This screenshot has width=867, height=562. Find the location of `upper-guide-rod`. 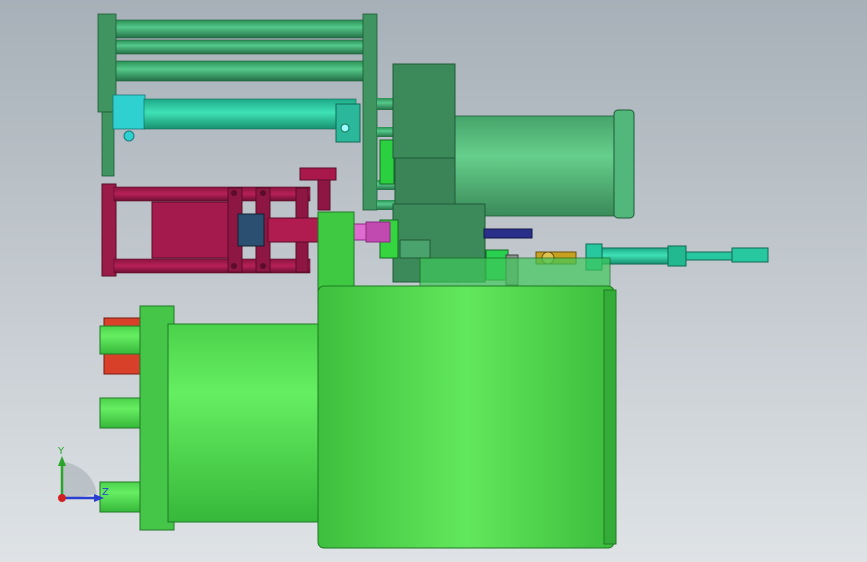

upper-guide-rod is located at coordinates (236, 118).